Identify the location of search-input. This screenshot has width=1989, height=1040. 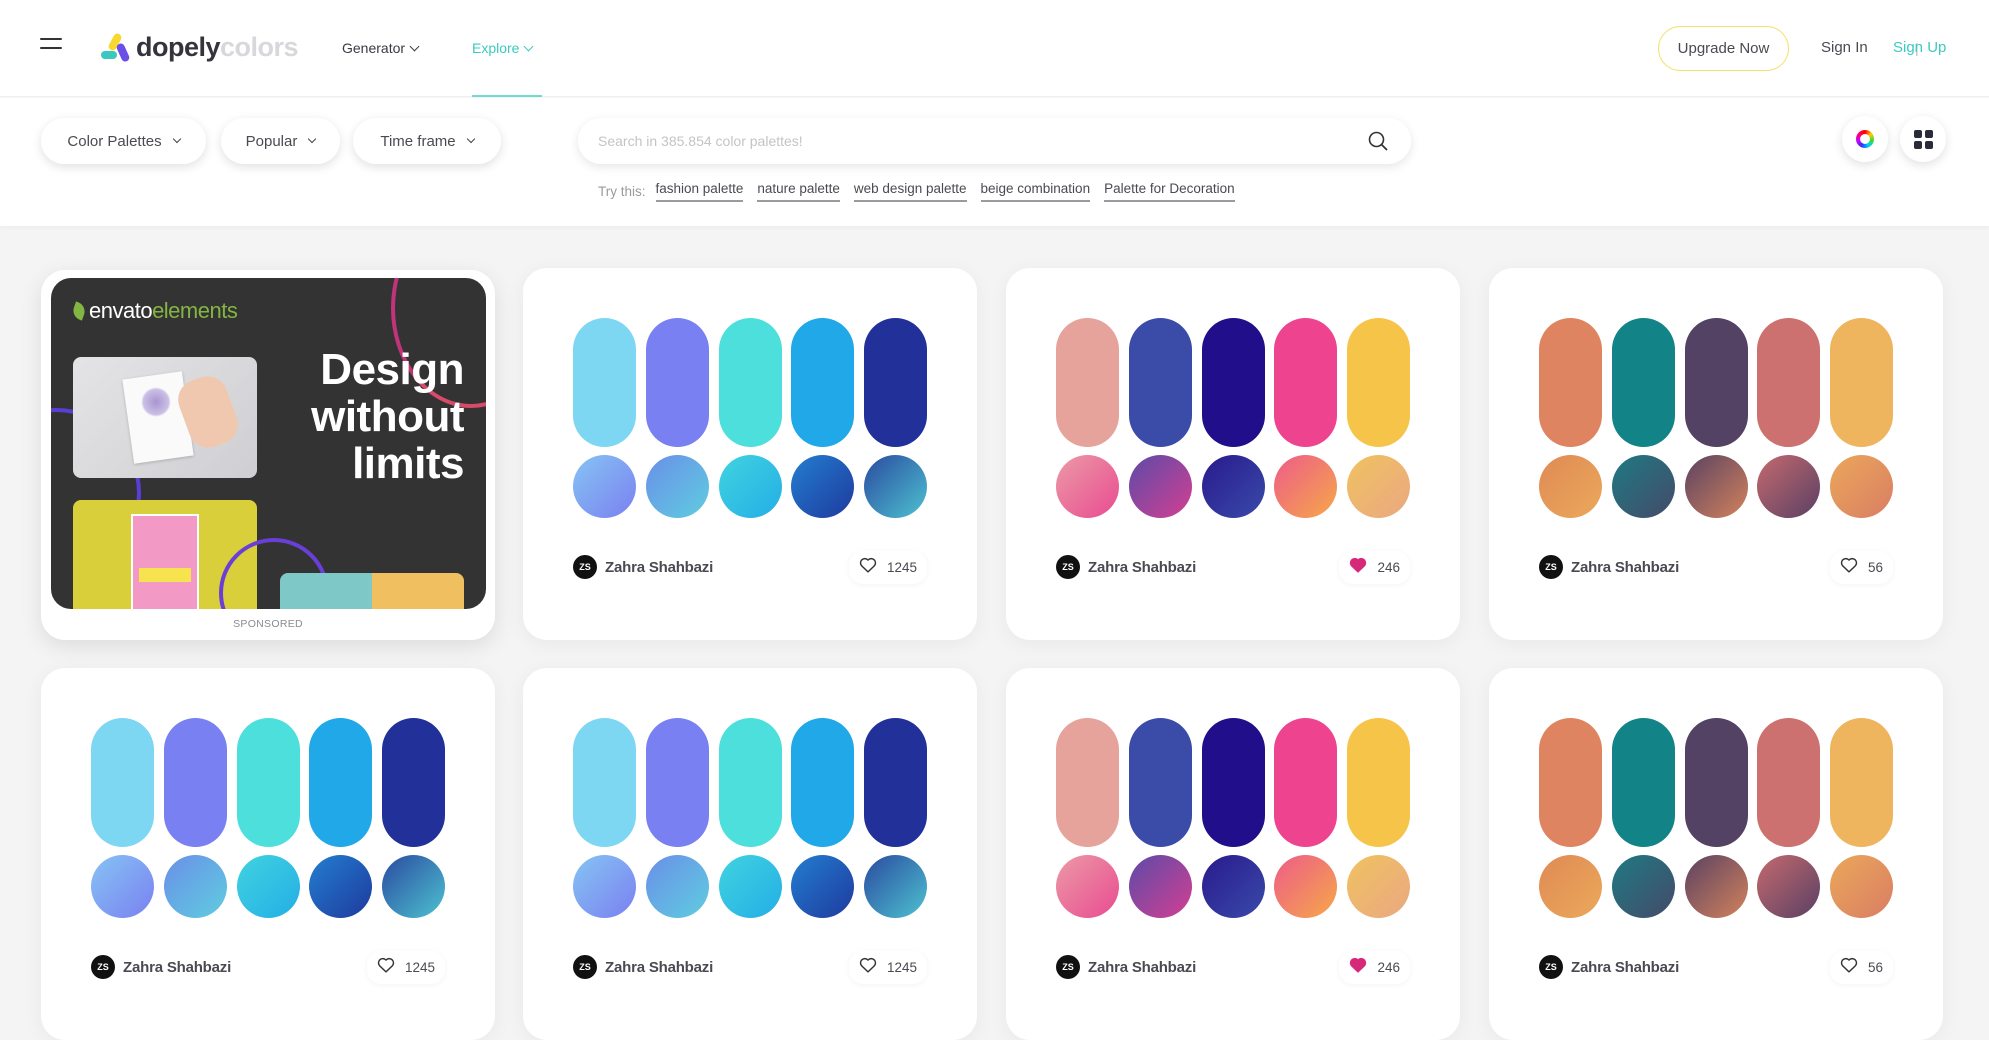
(966, 141).